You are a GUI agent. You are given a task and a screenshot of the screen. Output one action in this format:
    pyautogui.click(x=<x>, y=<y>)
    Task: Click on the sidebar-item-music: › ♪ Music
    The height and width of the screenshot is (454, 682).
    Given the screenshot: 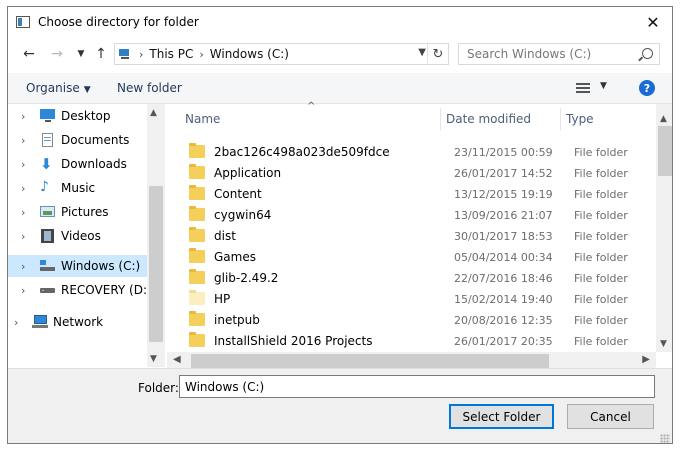 What is the action you would take?
    pyautogui.click(x=77, y=188)
    